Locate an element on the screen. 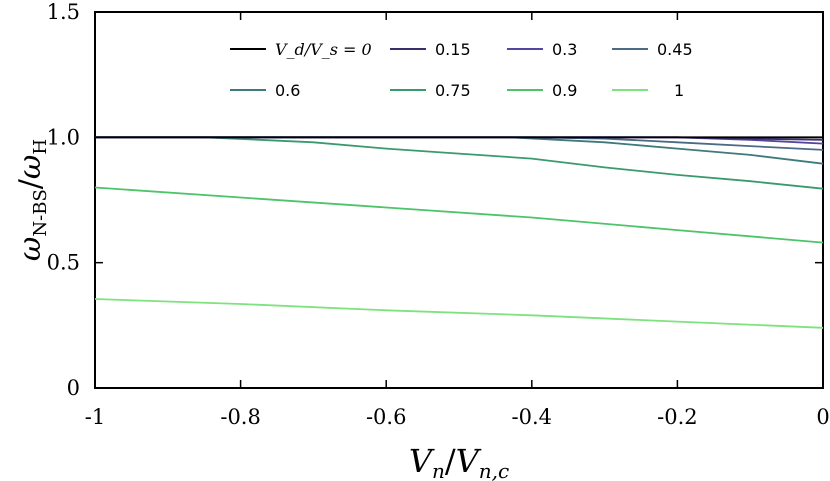 This screenshot has height=481, width=830. y-tick-label: 0.5 is located at coordinates (63, 263).